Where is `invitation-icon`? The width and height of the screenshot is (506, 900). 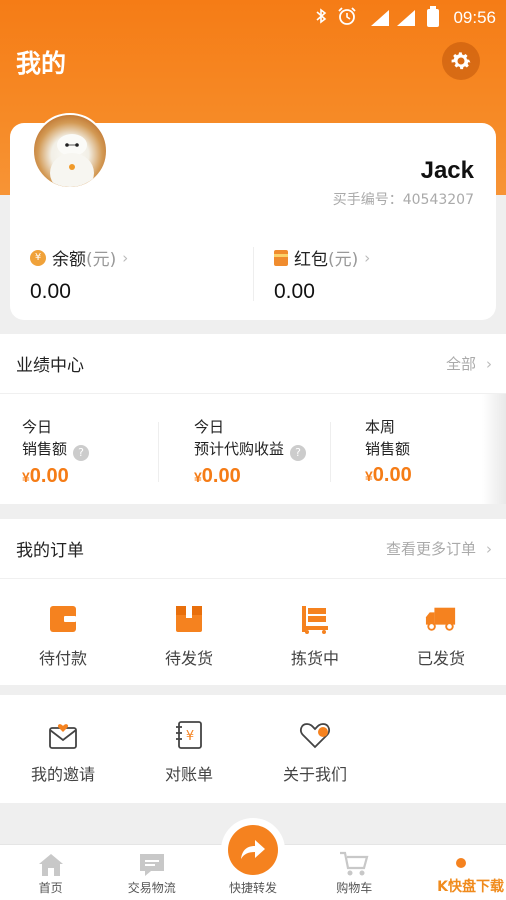 invitation-icon is located at coordinates (63, 735).